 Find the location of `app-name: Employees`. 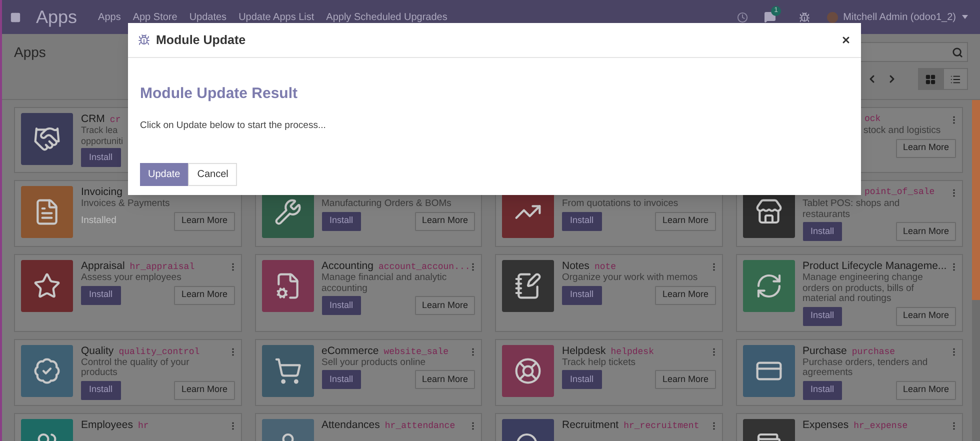

app-name: Employees is located at coordinates (107, 425).